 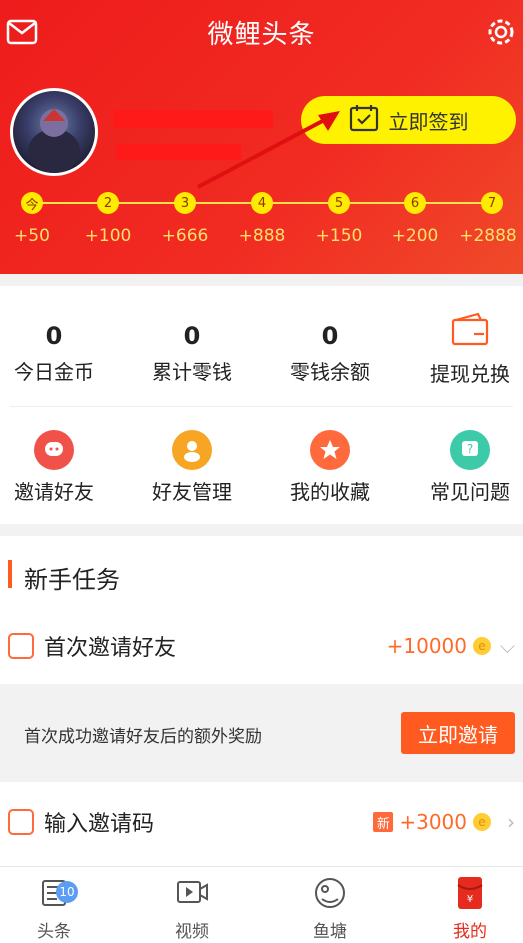 What do you see at coordinates (470, 374) in the screenshot?
I see `withdraw-label: 提现兑换` at bounding box center [470, 374].